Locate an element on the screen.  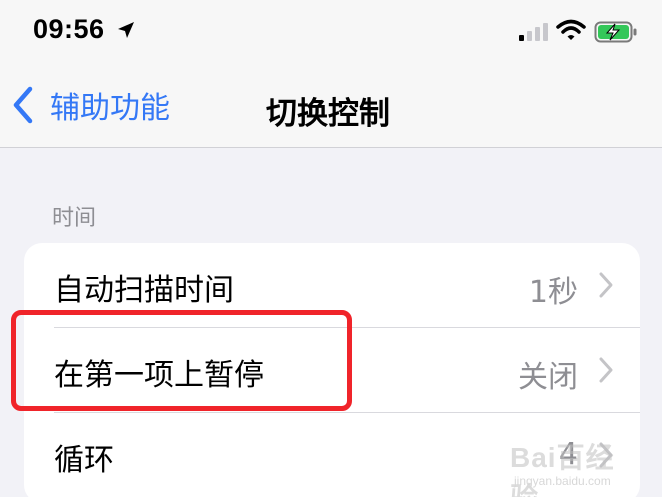
location-arrow-icon is located at coordinates (126, 30).